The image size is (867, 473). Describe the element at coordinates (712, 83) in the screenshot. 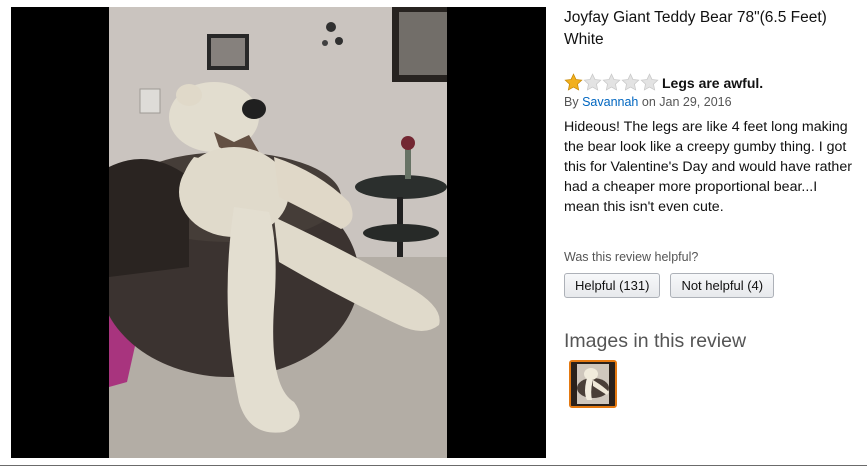

I see `review-title: Legs are awful.` at that location.